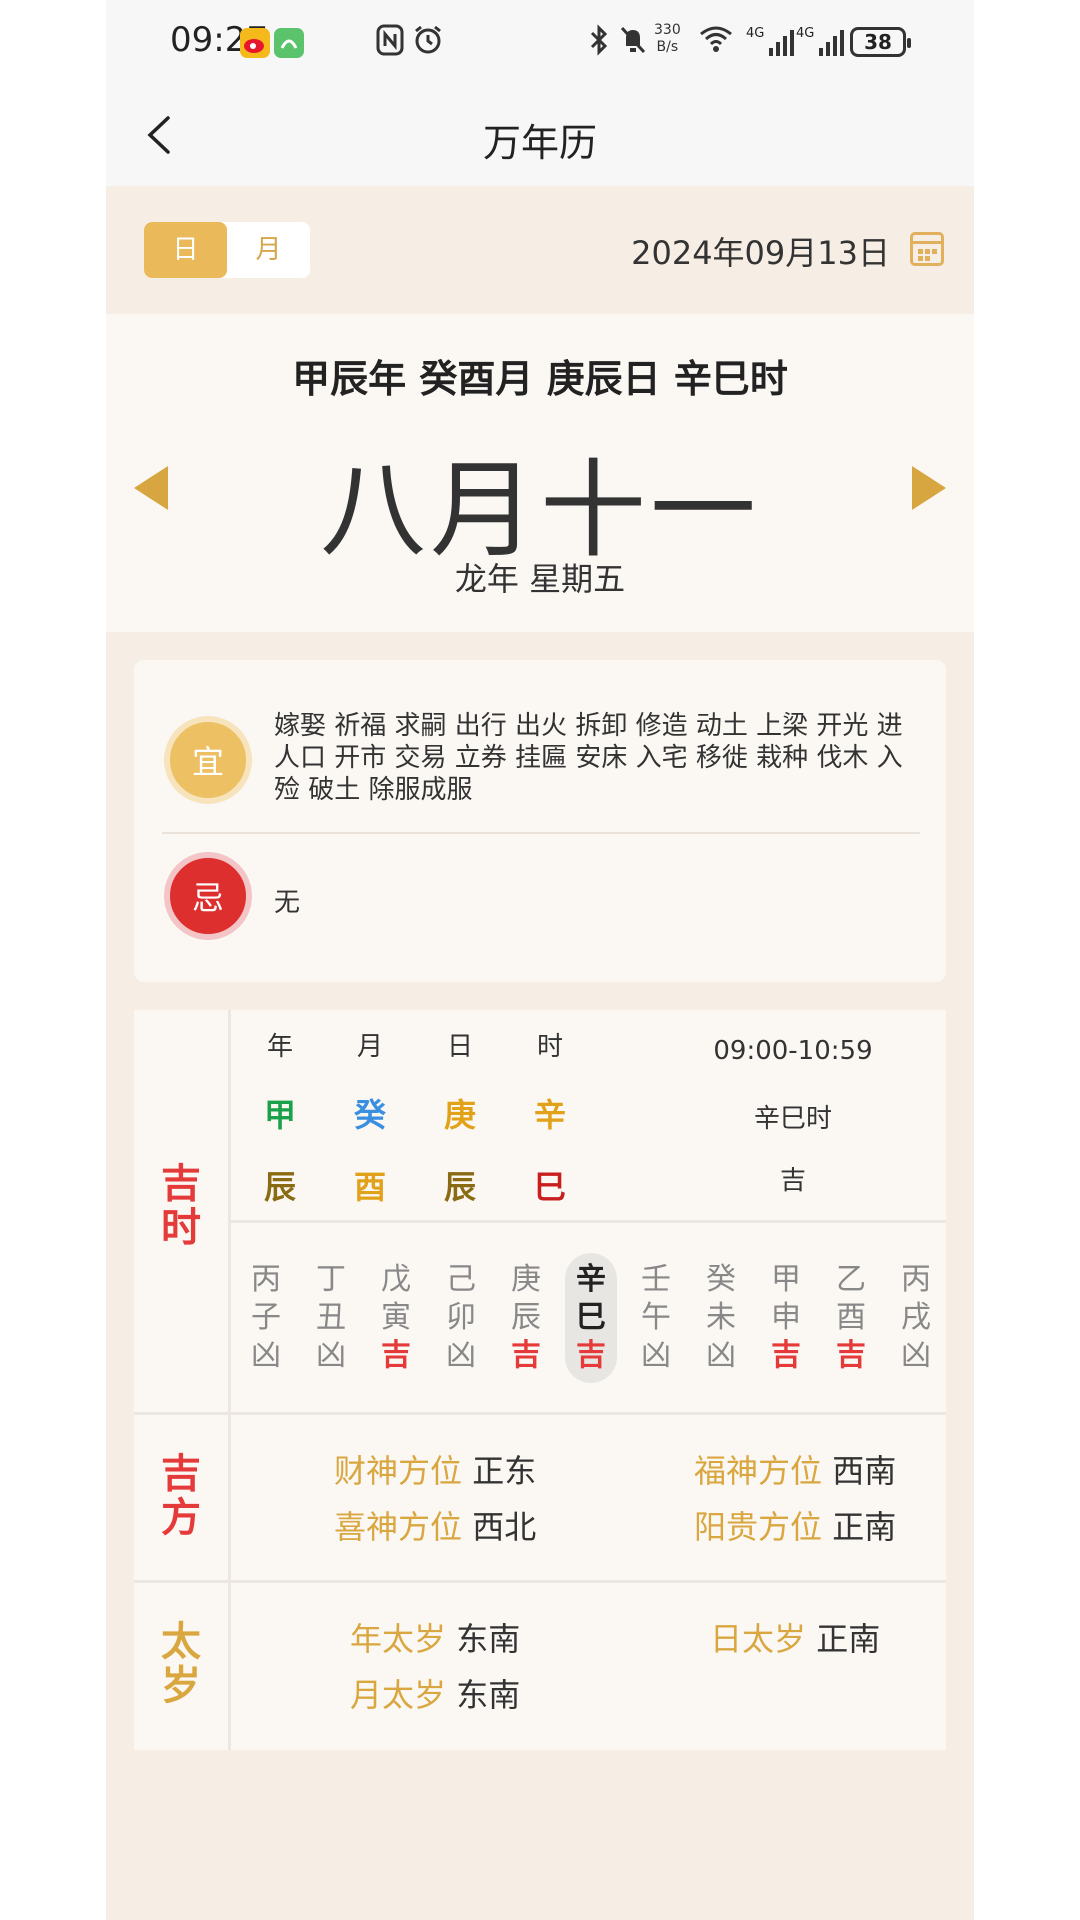 The width and height of the screenshot is (1080, 1920). I want to click on taisui-label-text: 太岁, so click(181, 1664).